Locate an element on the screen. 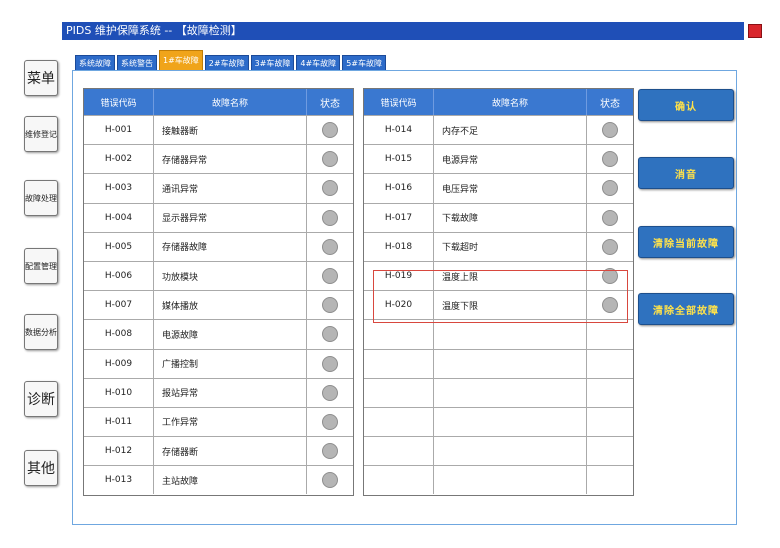 The height and width of the screenshot is (548, 780). fault-name-cell: 电压异常 is located at coordinates (510, 188).